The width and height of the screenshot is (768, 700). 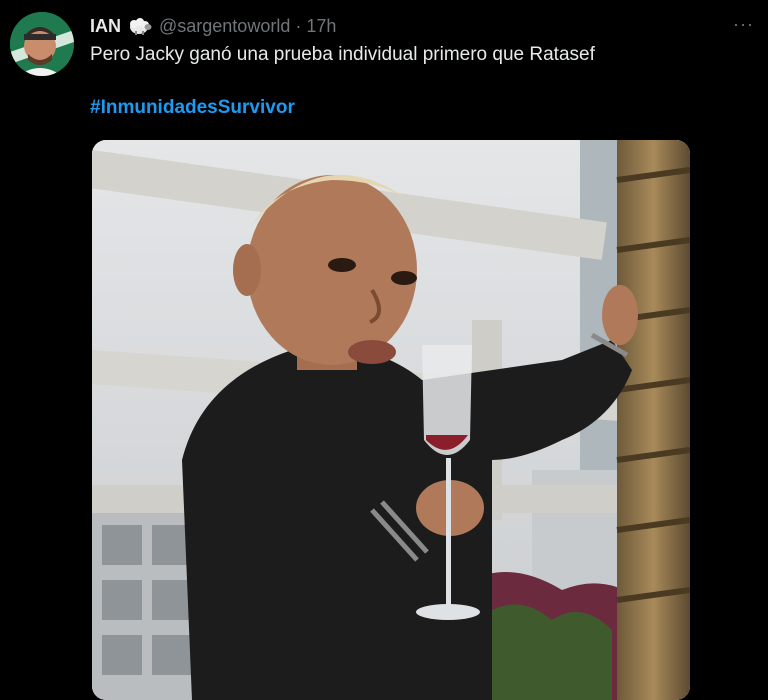 I want to click on hashtag-link: #InmunidadesSurvivor, so click(x=192, y=108).